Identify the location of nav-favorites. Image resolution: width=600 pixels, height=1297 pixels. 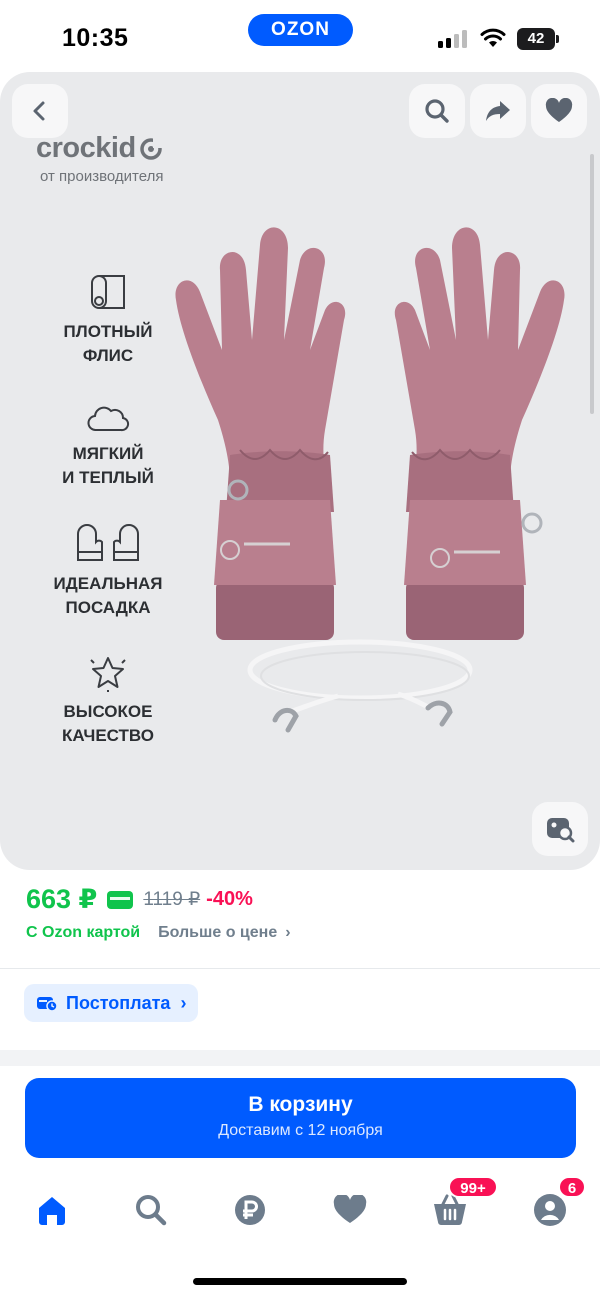
(350, 1210).